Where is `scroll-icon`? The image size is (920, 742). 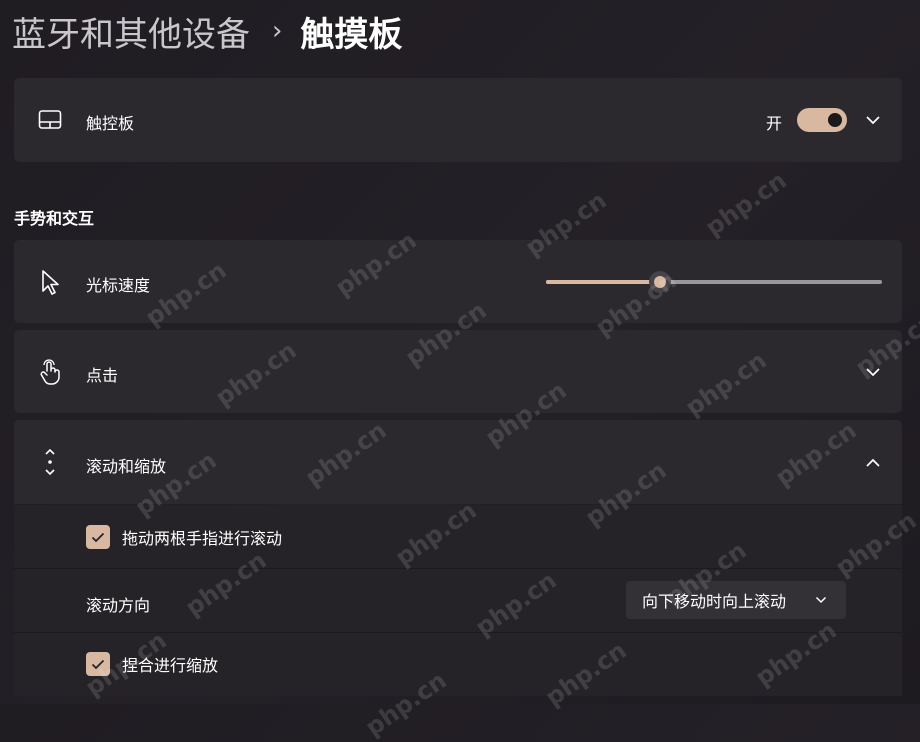
scroll-icon is located at coordinates (50, 462).